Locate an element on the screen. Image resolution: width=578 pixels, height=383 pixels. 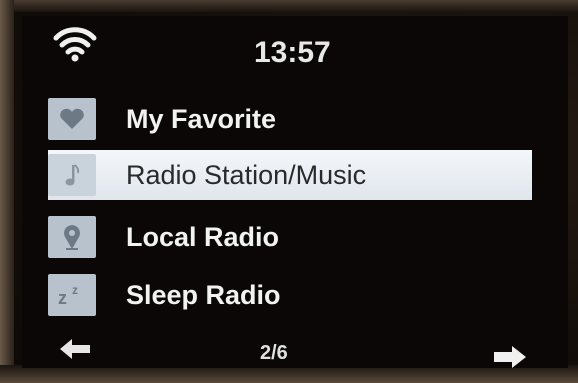
arrow-right-icon is located at coordinates (510, 357).